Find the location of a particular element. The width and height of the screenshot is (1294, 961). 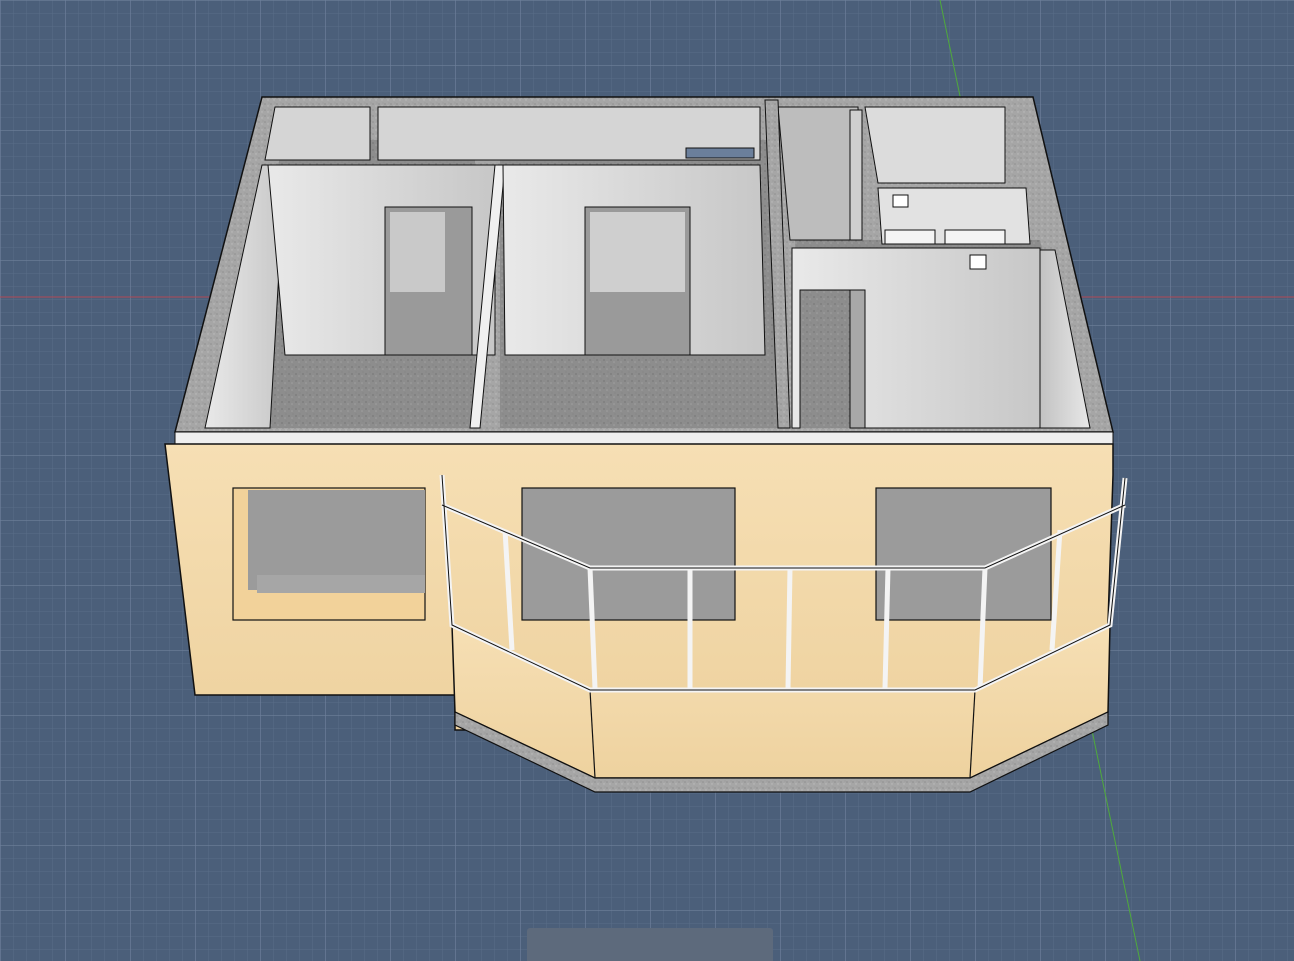

back-wall-left is located at coordinates (317, 133).